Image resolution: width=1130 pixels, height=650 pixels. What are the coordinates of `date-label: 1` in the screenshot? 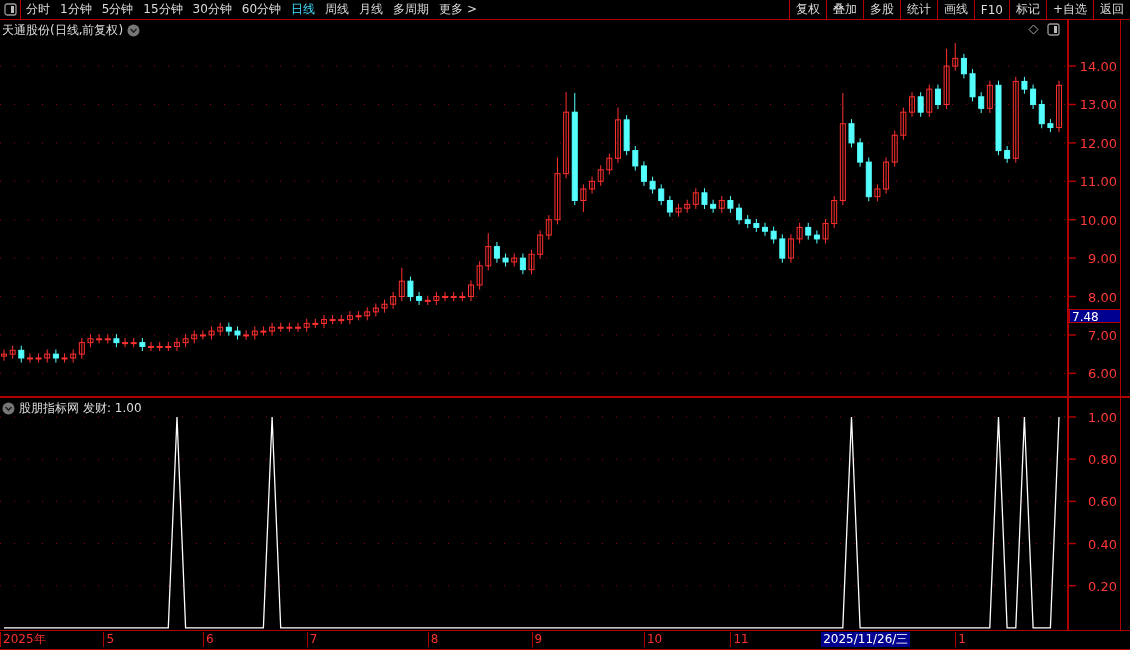 It's located at (960, 639).